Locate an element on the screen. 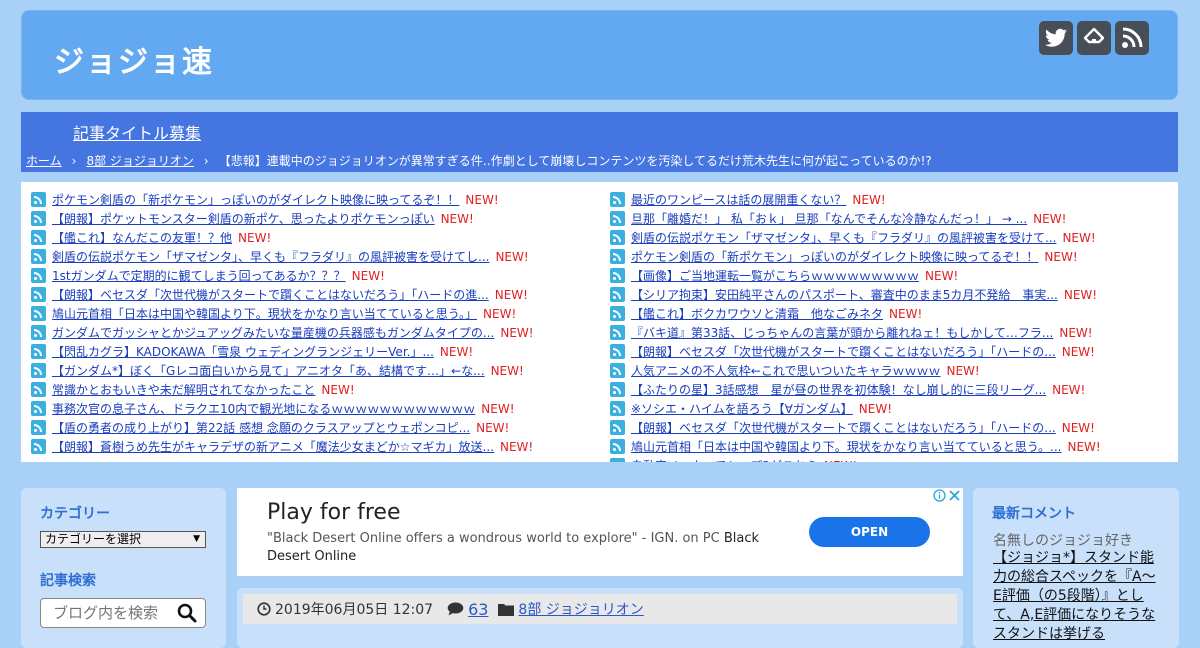  antenna-item-link: 自動車メーカーでトップ3がこちら is located at coordinates (724, 459).